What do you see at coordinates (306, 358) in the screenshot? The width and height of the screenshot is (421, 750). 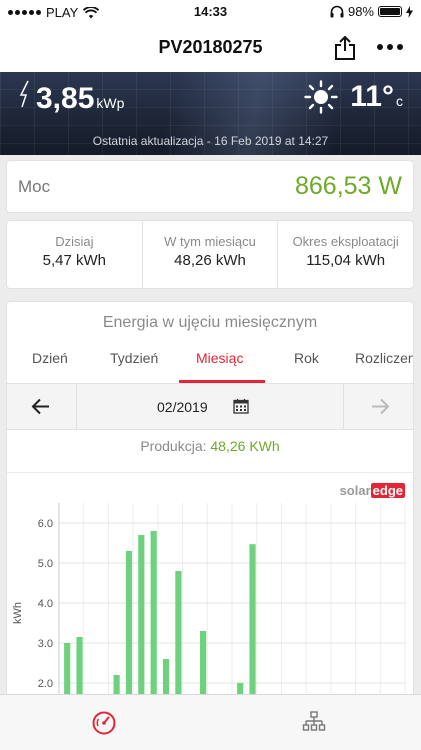 I see `tab-year: Rok` at bounding box center [306, 358].